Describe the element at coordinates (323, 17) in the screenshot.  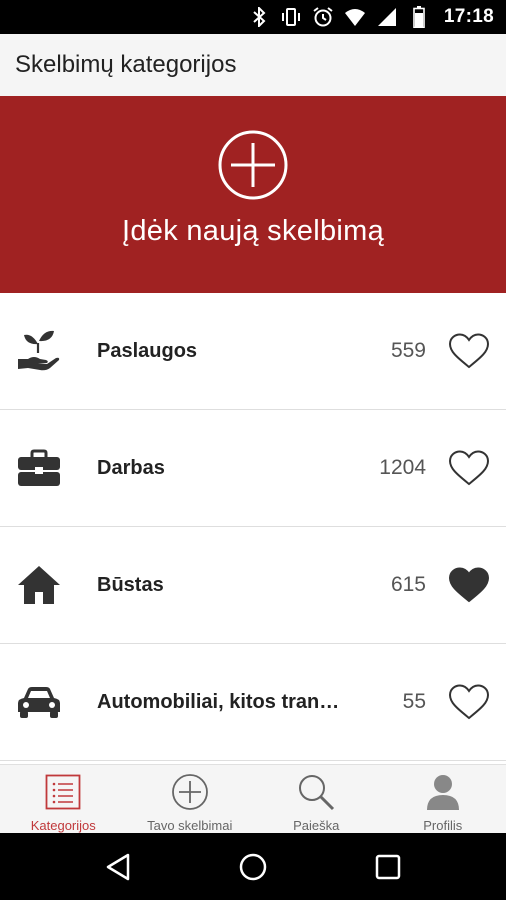
I see `alarm-icon` at that location.